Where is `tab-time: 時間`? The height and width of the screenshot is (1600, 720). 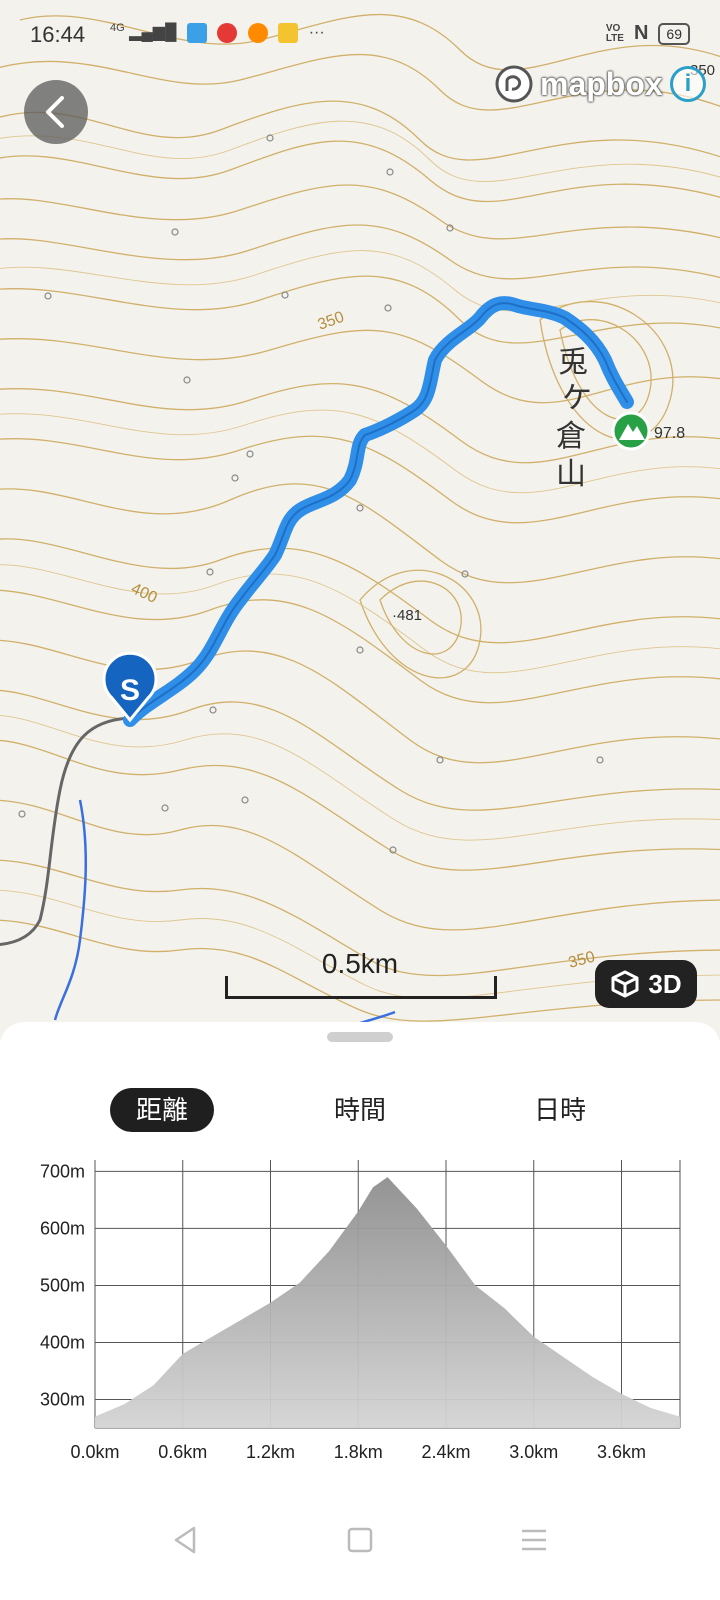 tab-time: 時間 is located at coordinates (360, 1110).